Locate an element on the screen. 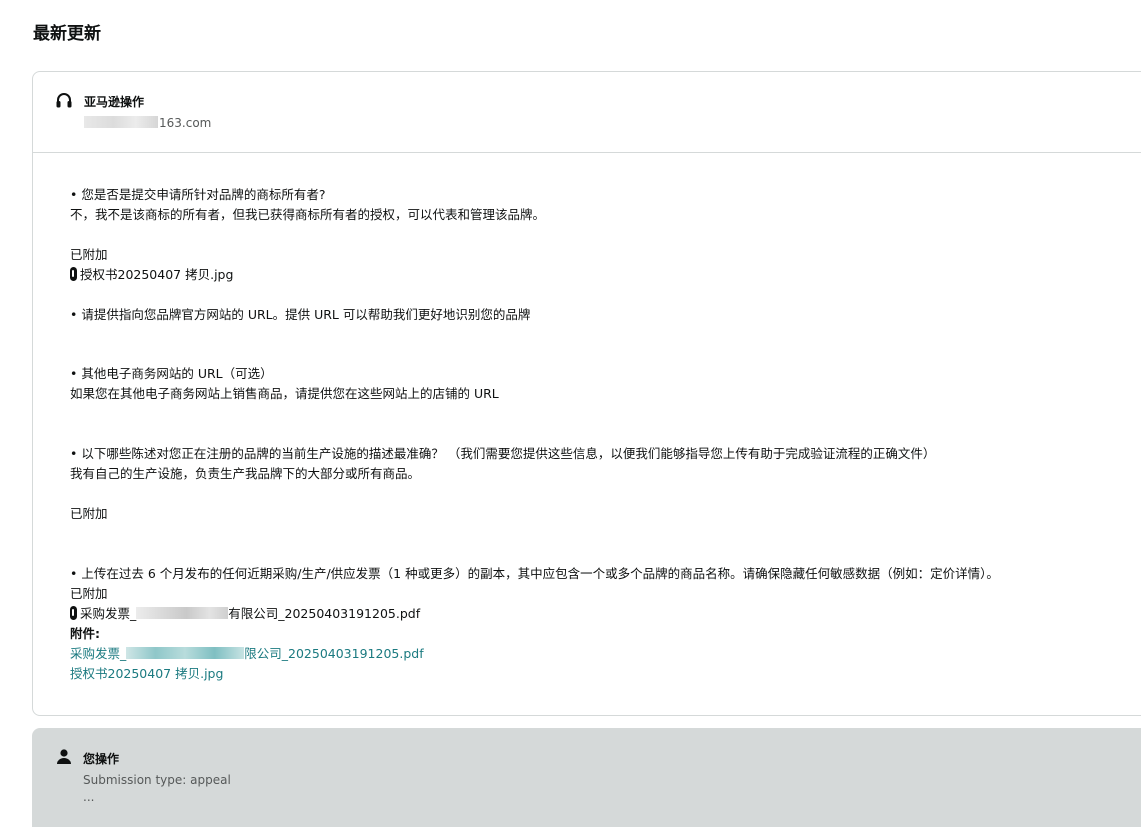 The image size is (1141, 827). page-title: 最新更新 is located at coordinates (67, 34).